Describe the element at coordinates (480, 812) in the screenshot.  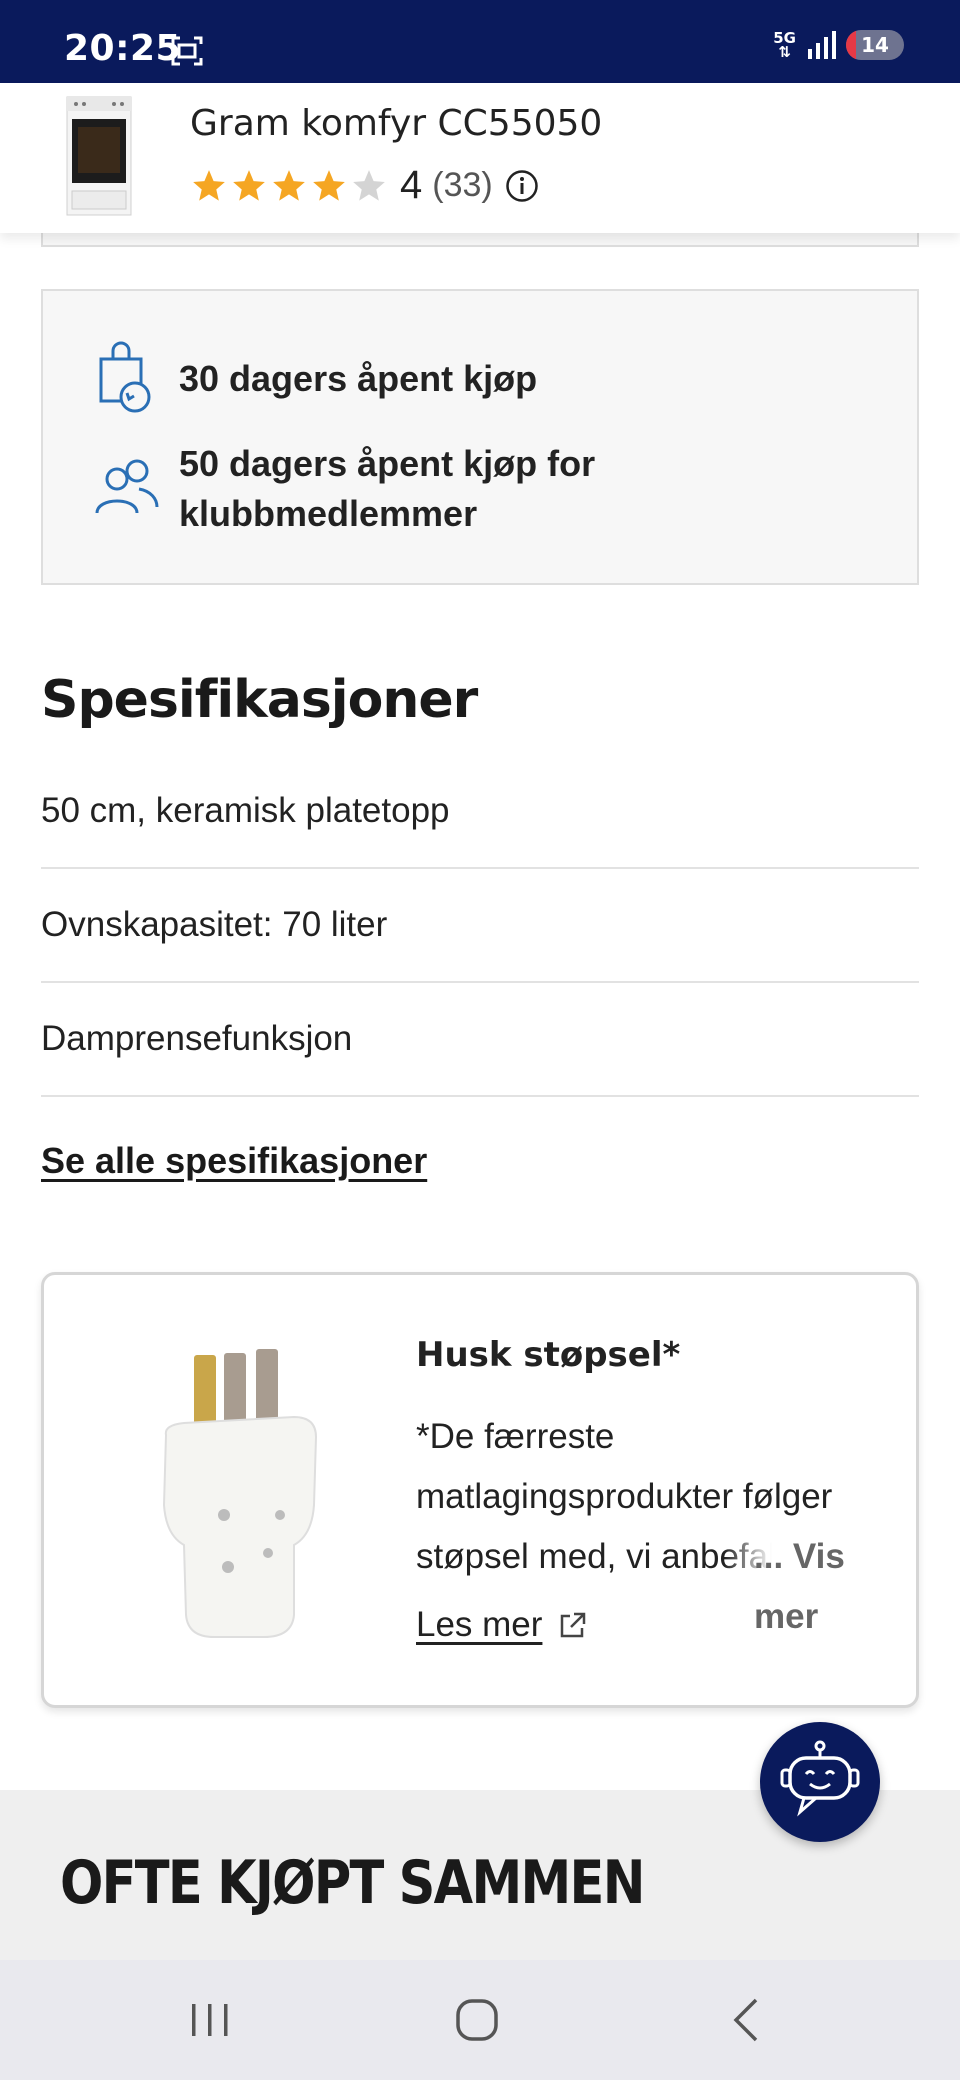
I see `spec-item: 50 cm, keramisk platetopp` at that location.